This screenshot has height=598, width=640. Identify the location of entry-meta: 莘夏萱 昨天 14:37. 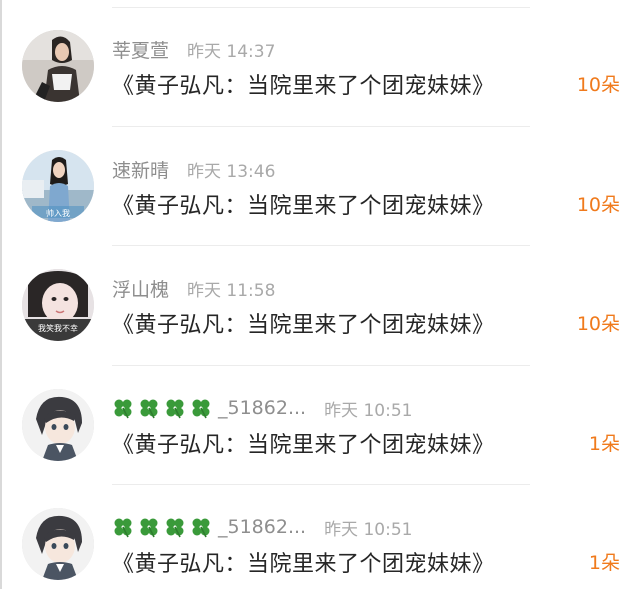
(193, 49).